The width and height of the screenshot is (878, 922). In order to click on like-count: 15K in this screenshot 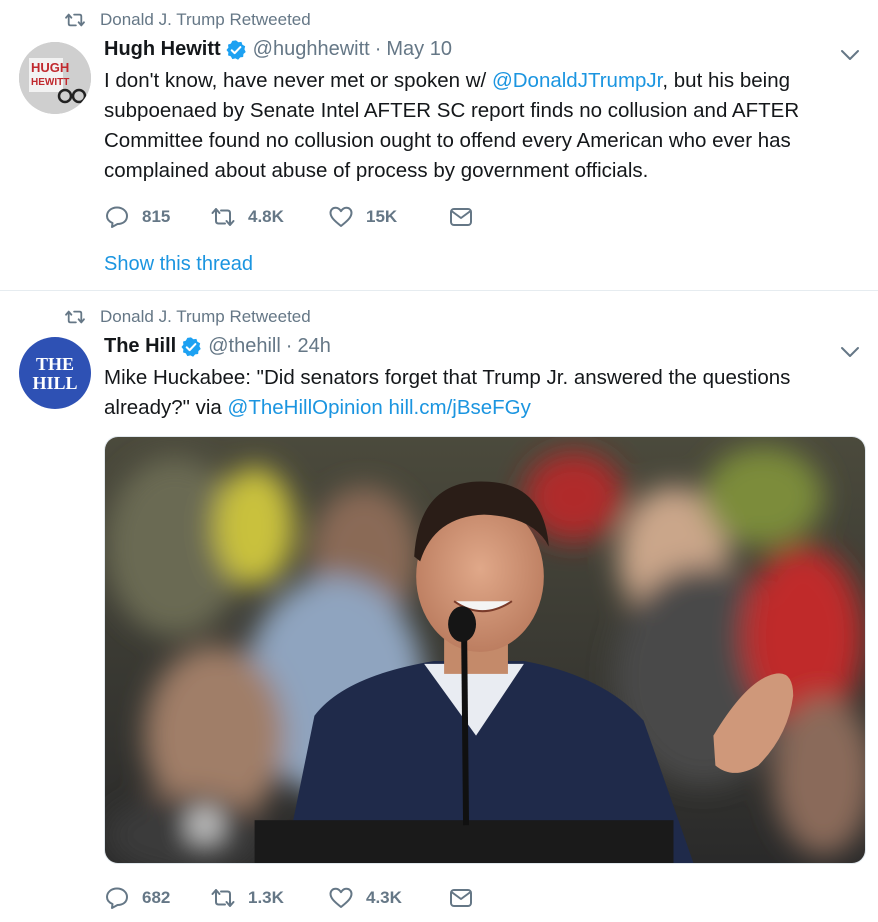, I will do `click(382, 216)`.